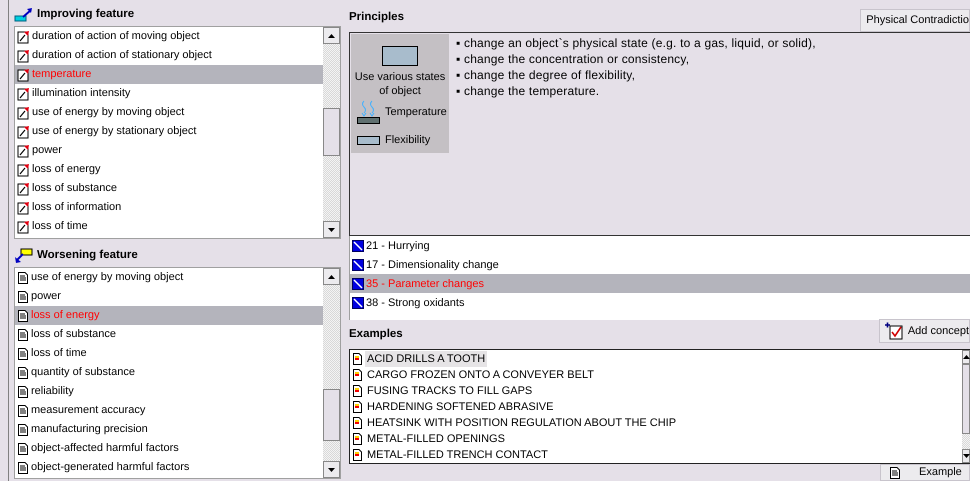 This screenshot has width=970, height=481. I want to click on example-item: HEATSINK WITH POSITION REGULATION ABOUT THE CHIP, so click(521, 423).